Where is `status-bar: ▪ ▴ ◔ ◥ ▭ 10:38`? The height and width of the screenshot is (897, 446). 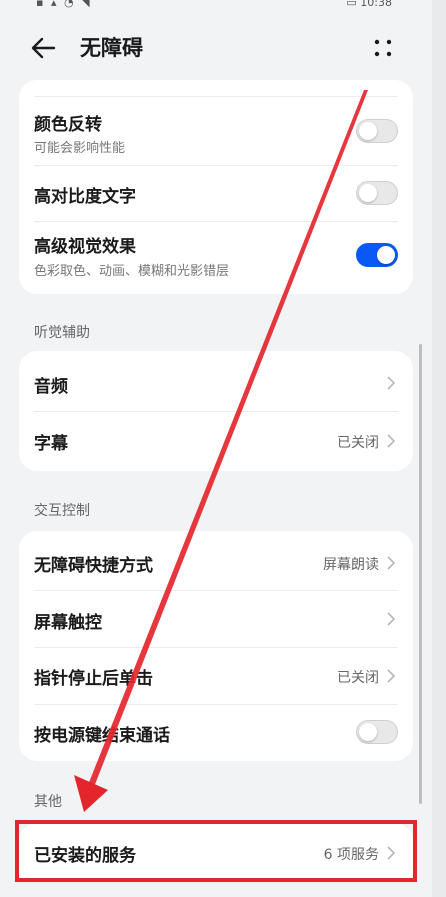 status-bar: ▪ ▴ ◔ ◥ ▭ 10:38 is located at coordinates (223, 5).